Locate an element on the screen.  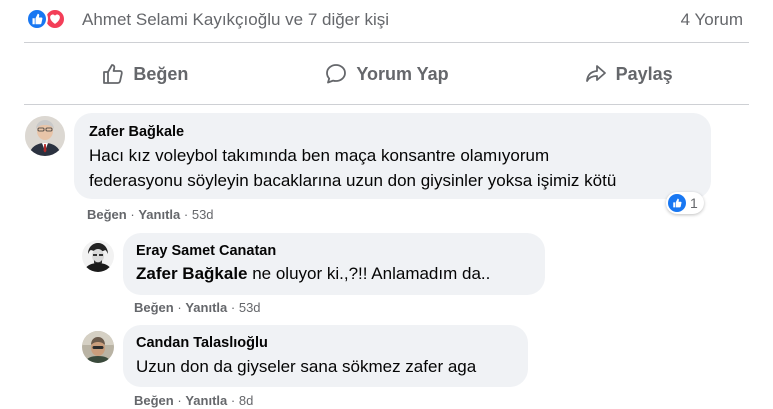
reaction-icons is located at coordinates (51, 19).